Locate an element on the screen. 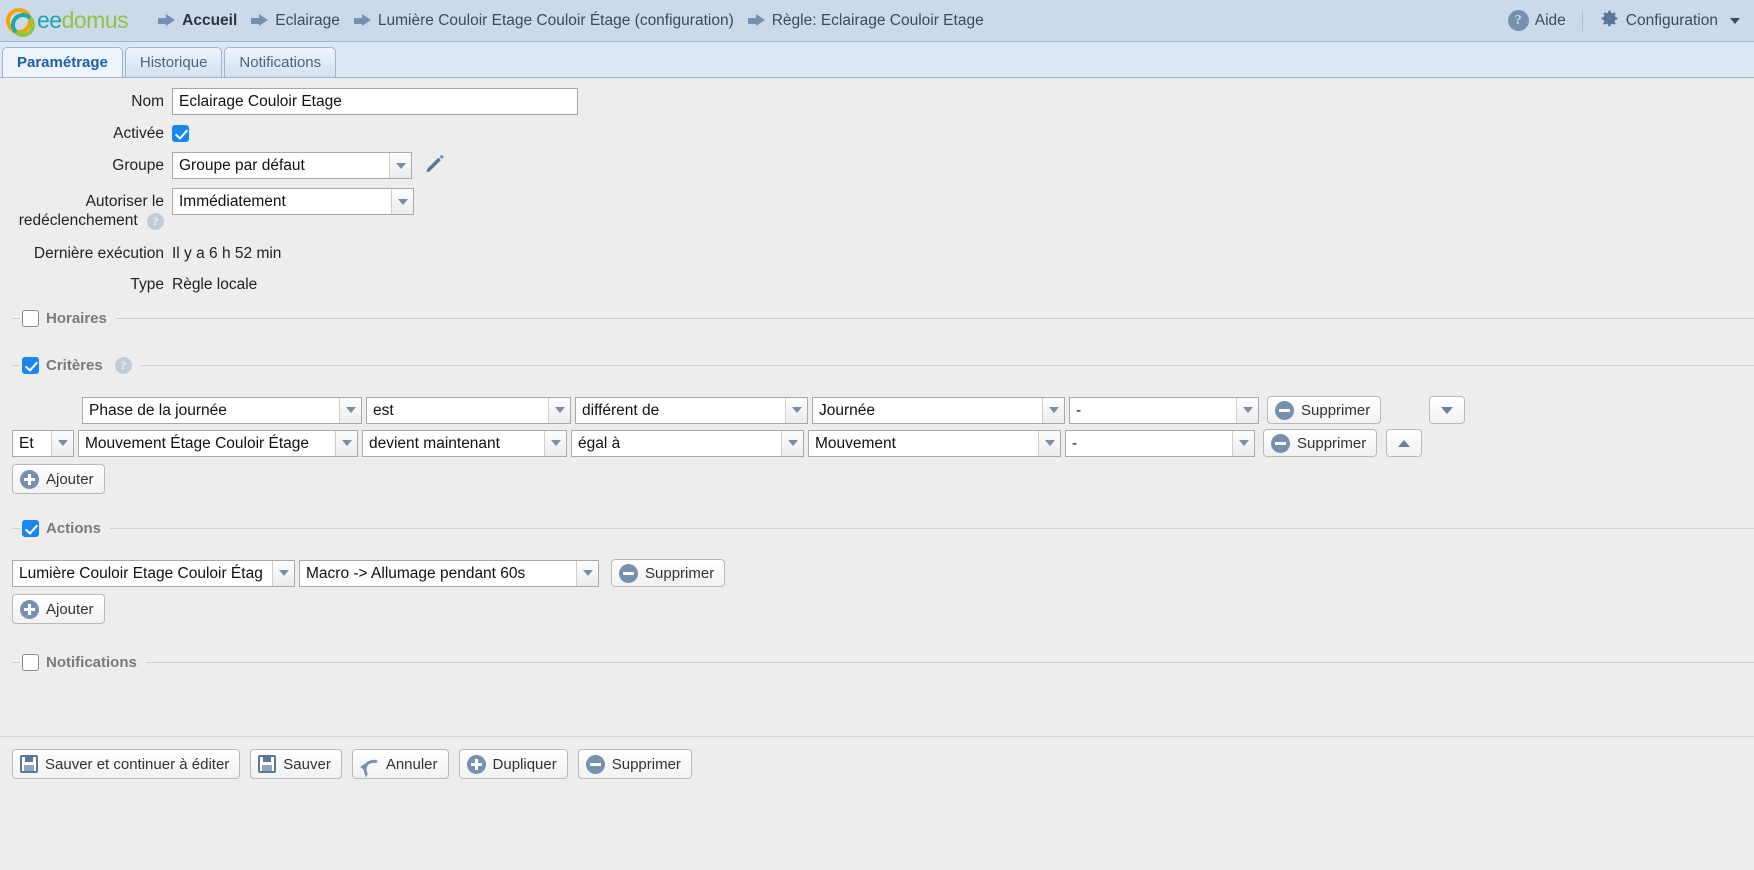  brand-logo: eedomus is located at coordinates (67, 22).